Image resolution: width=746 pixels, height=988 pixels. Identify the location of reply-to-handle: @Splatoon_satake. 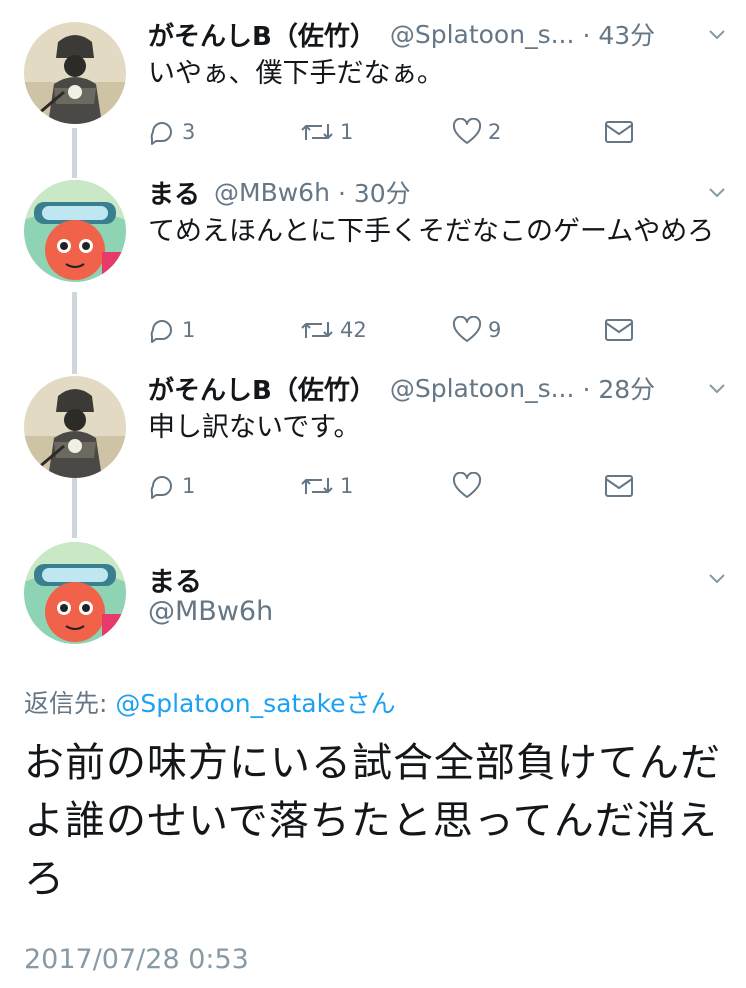
(230, 703).